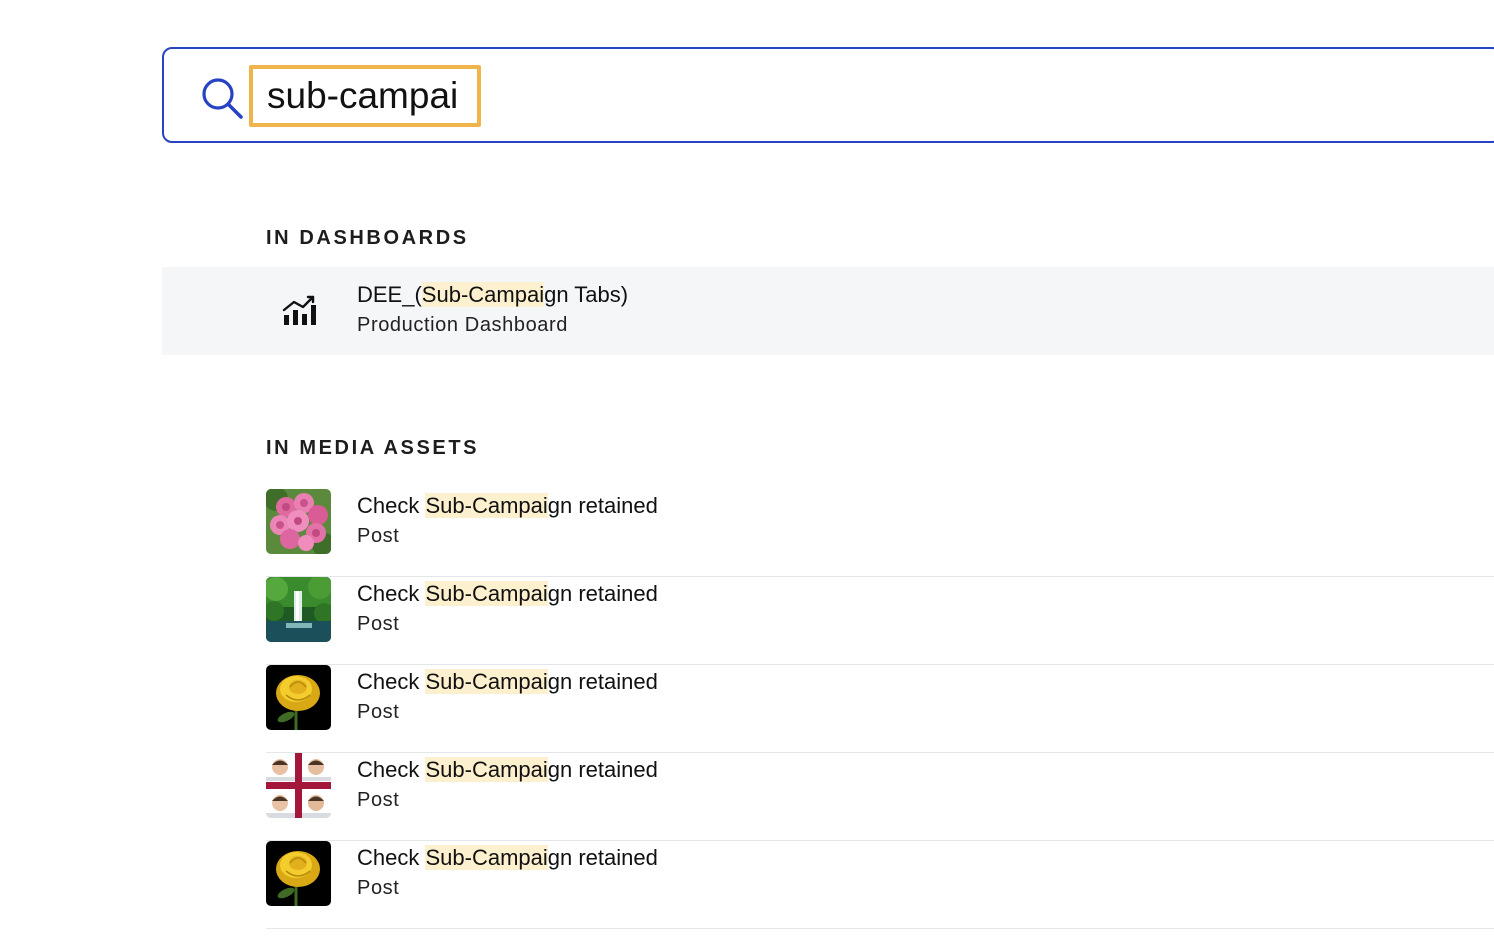  Describe the element at coordinates (222, 98) in the screenshot. I see `search-icon` at that location.